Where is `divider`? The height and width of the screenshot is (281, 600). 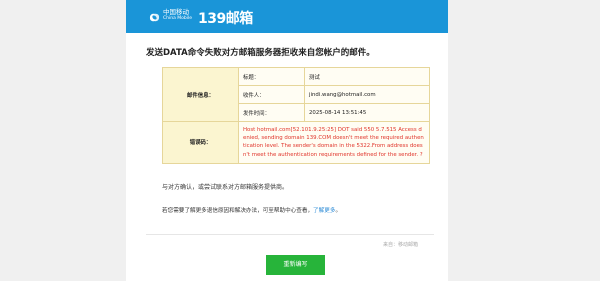
divider is located at coordinates (290, 234).